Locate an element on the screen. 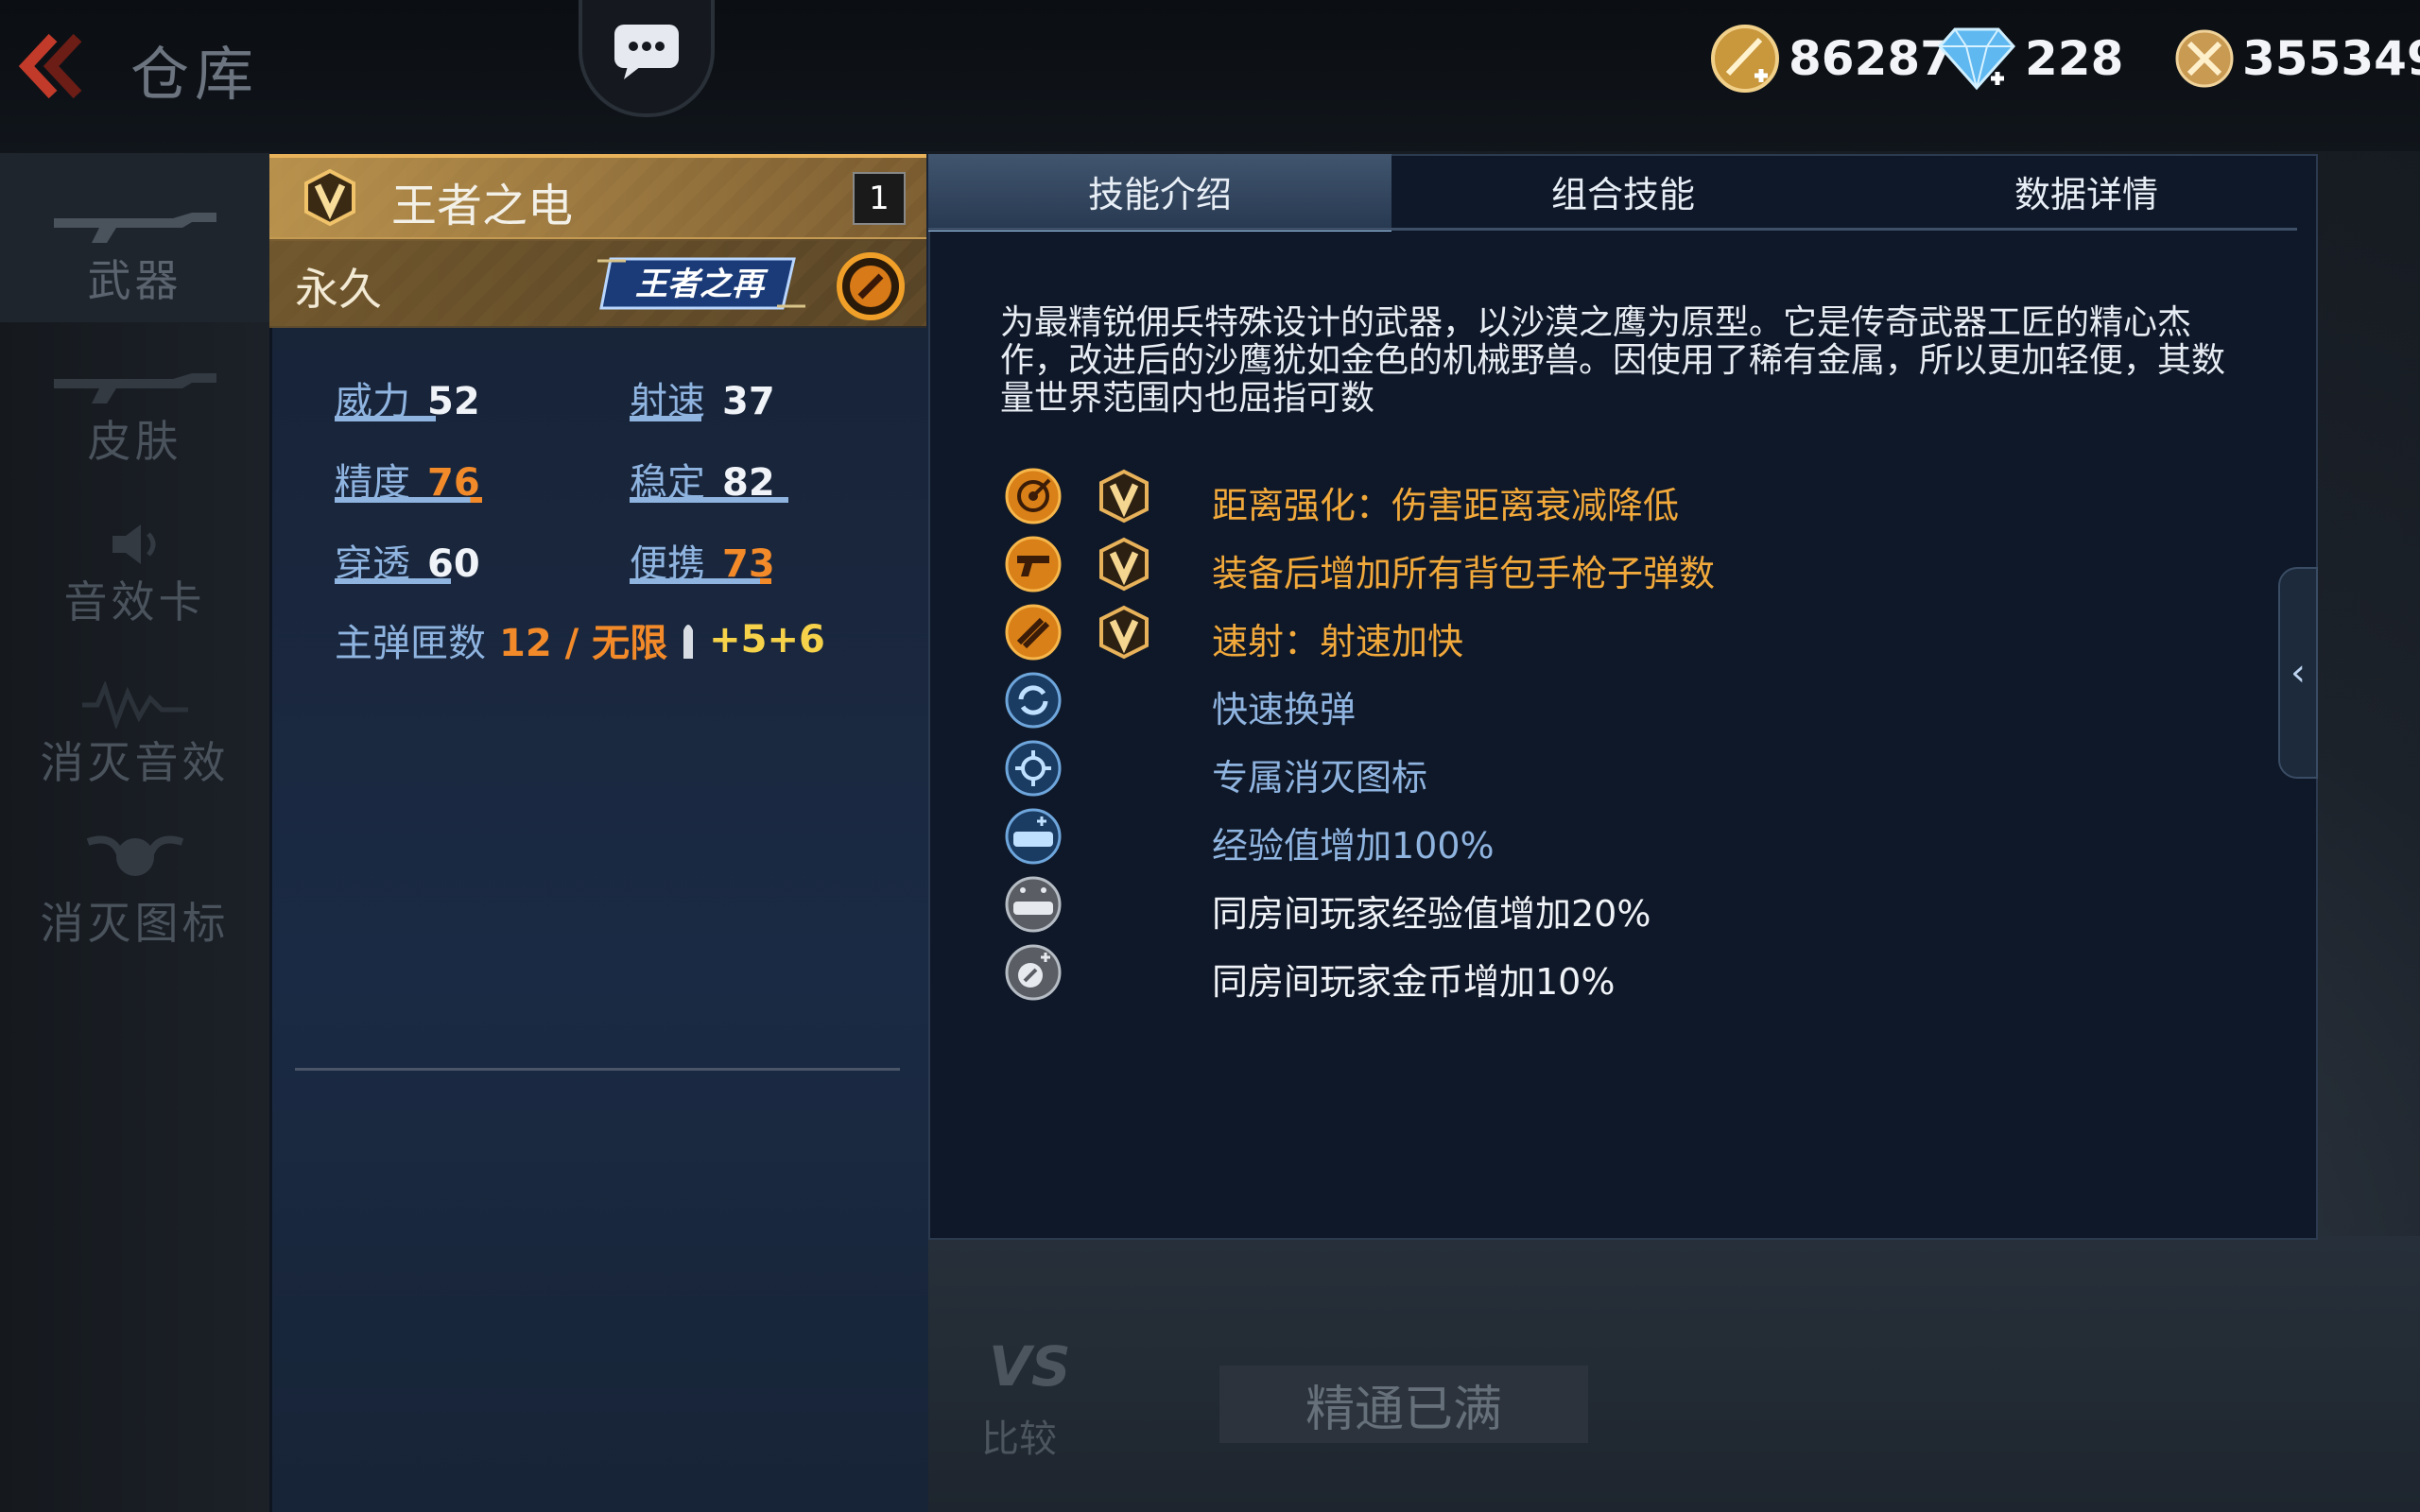 The image size is (2420, 1512). diamond-icon is located at coordinates (1977, 59).